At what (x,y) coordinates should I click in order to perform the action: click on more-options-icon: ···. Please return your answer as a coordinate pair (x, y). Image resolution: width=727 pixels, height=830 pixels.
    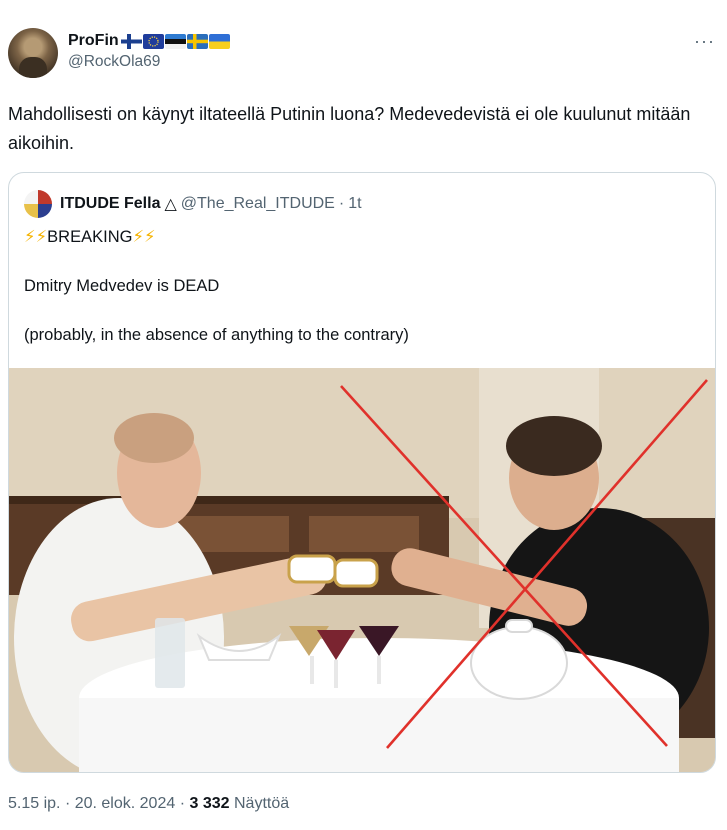
    Looking at the image, I should click on (704, 41).